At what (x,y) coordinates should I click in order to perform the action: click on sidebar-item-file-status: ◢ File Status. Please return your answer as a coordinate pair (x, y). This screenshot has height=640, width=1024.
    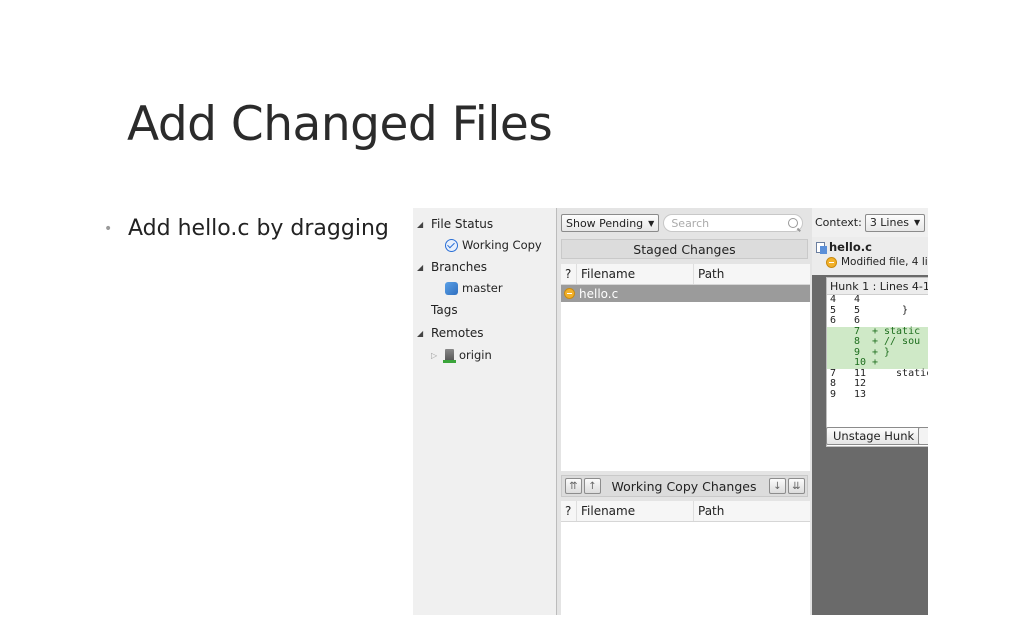
    Looking at the image, I should click on (455, 224).